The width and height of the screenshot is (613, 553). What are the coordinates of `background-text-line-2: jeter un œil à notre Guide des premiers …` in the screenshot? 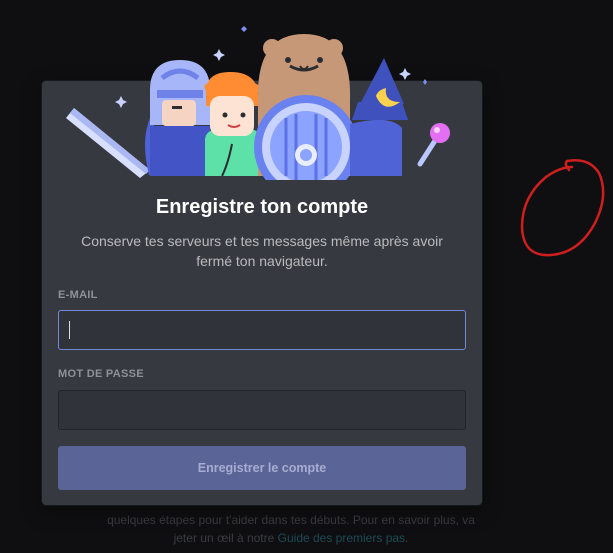 It's located at (291, 538).